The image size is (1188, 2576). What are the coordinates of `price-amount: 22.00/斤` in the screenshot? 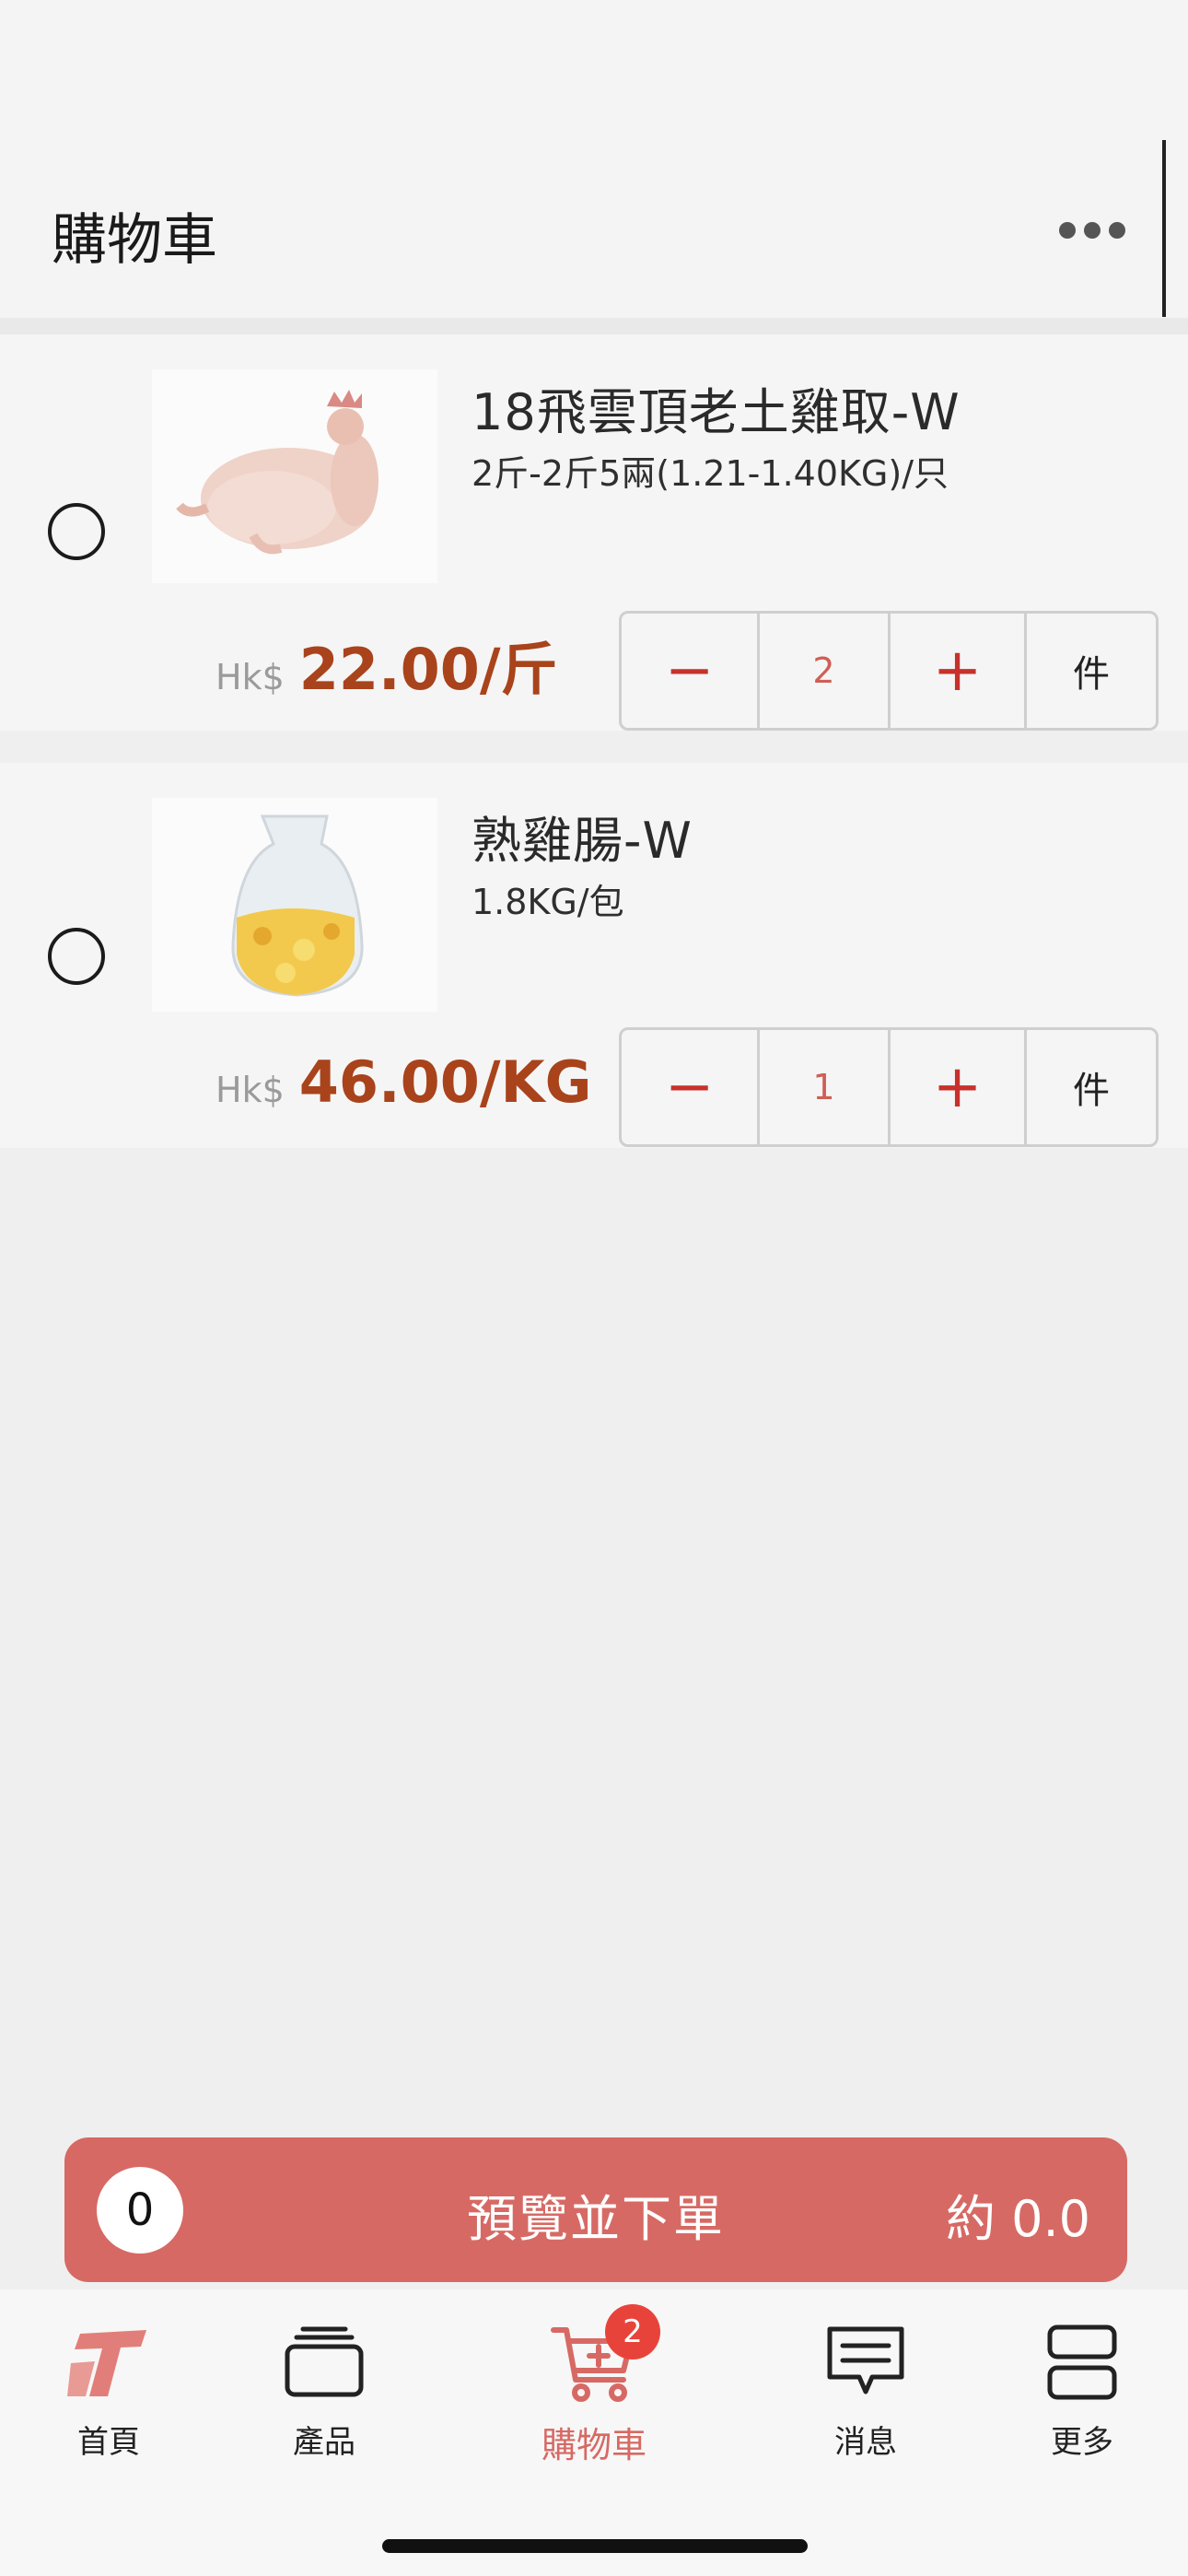 It's located at (428, 669).